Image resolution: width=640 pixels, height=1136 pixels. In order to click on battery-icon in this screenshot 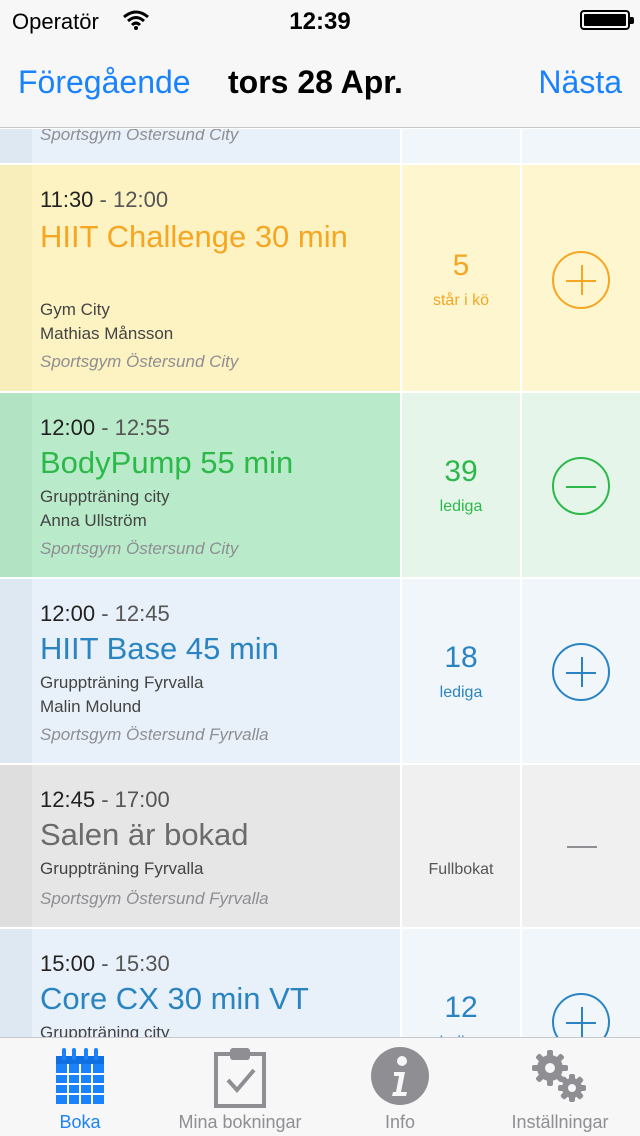, I will do `click(607, 20)`.